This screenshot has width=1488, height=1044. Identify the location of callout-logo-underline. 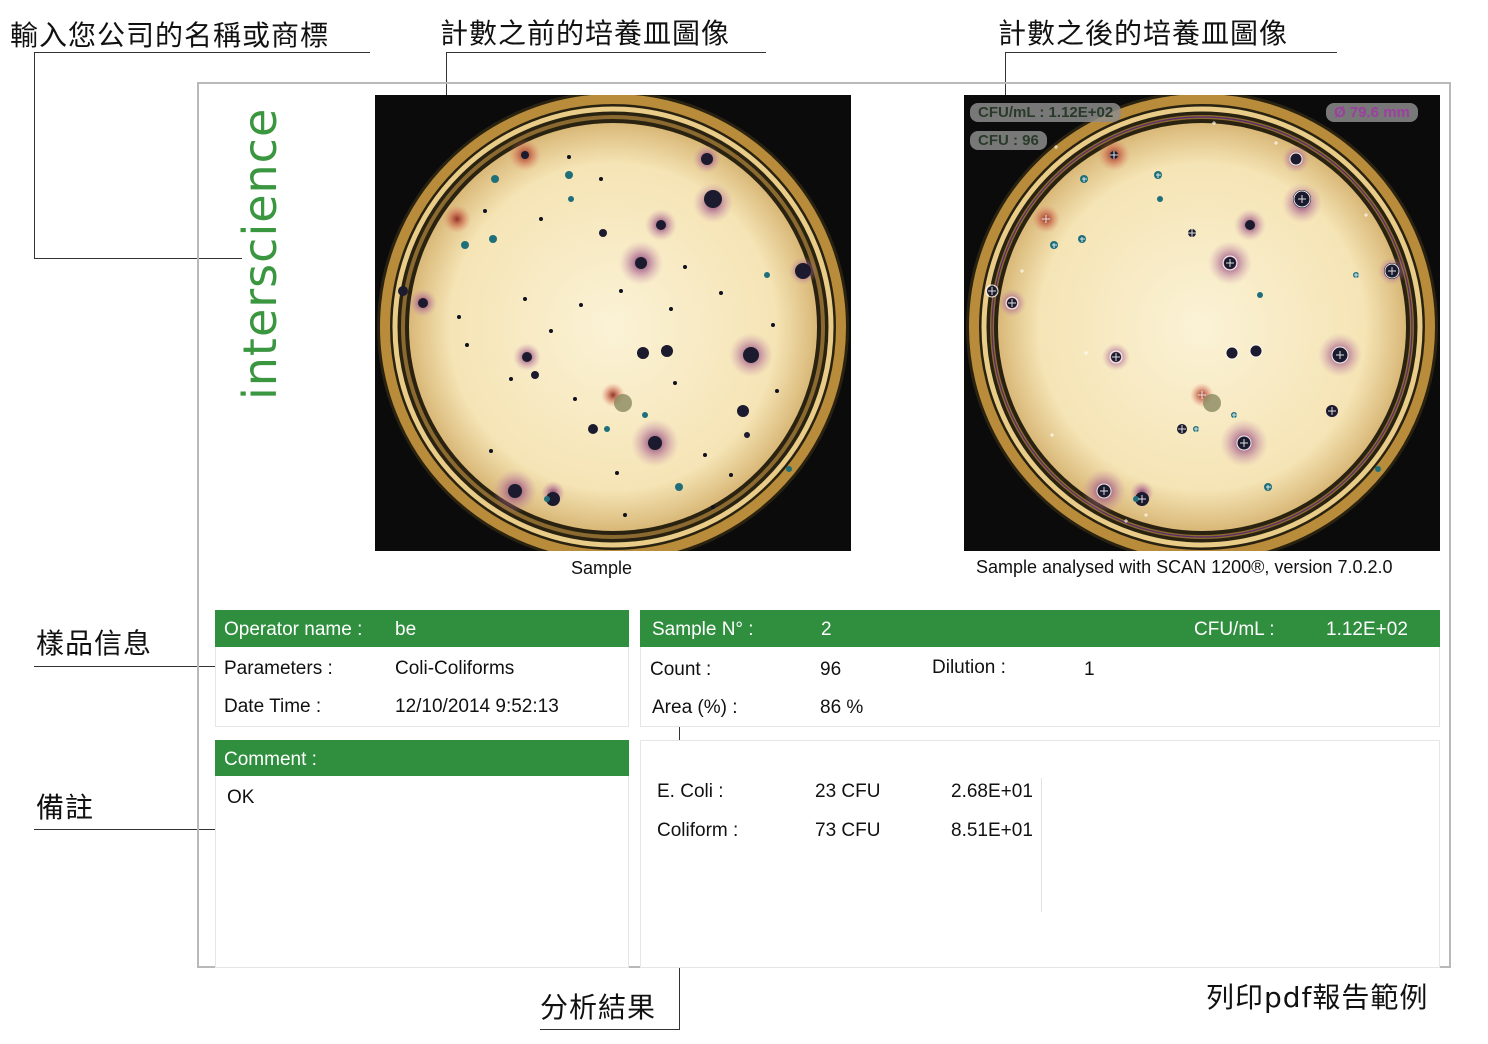
(202, 52).